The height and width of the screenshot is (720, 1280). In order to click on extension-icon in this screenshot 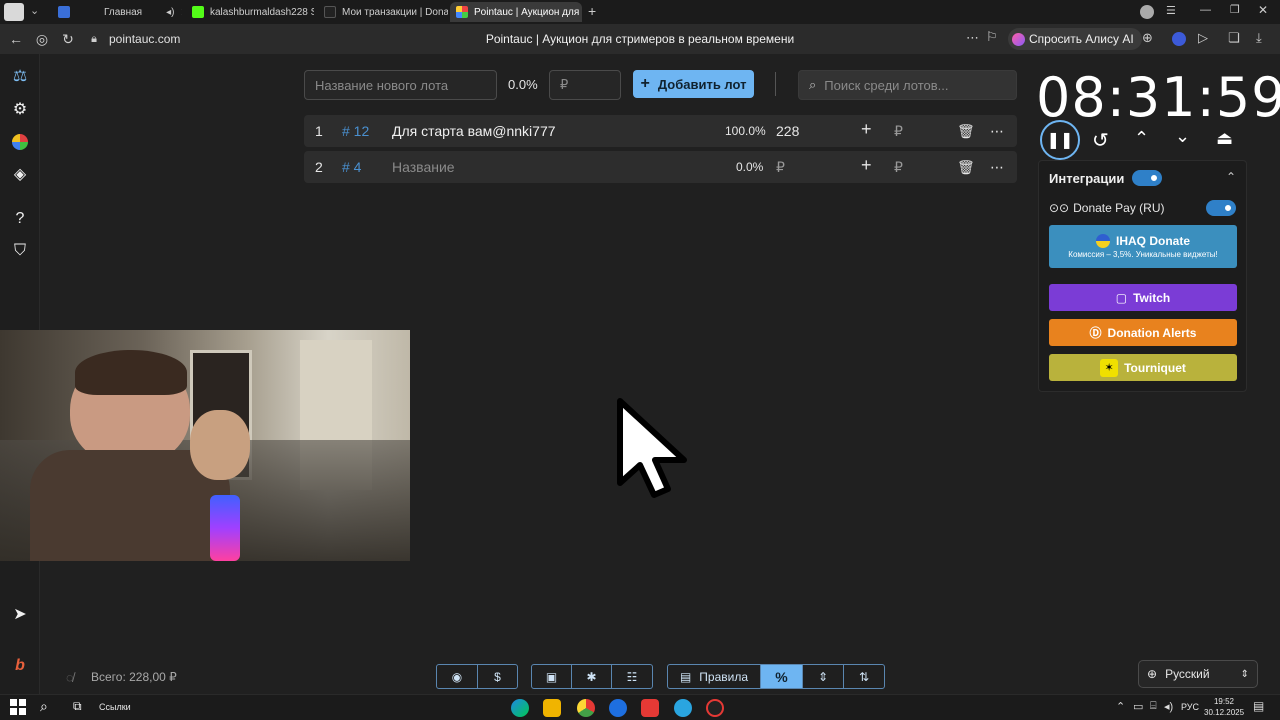, I will do `click(1179, 39)`.